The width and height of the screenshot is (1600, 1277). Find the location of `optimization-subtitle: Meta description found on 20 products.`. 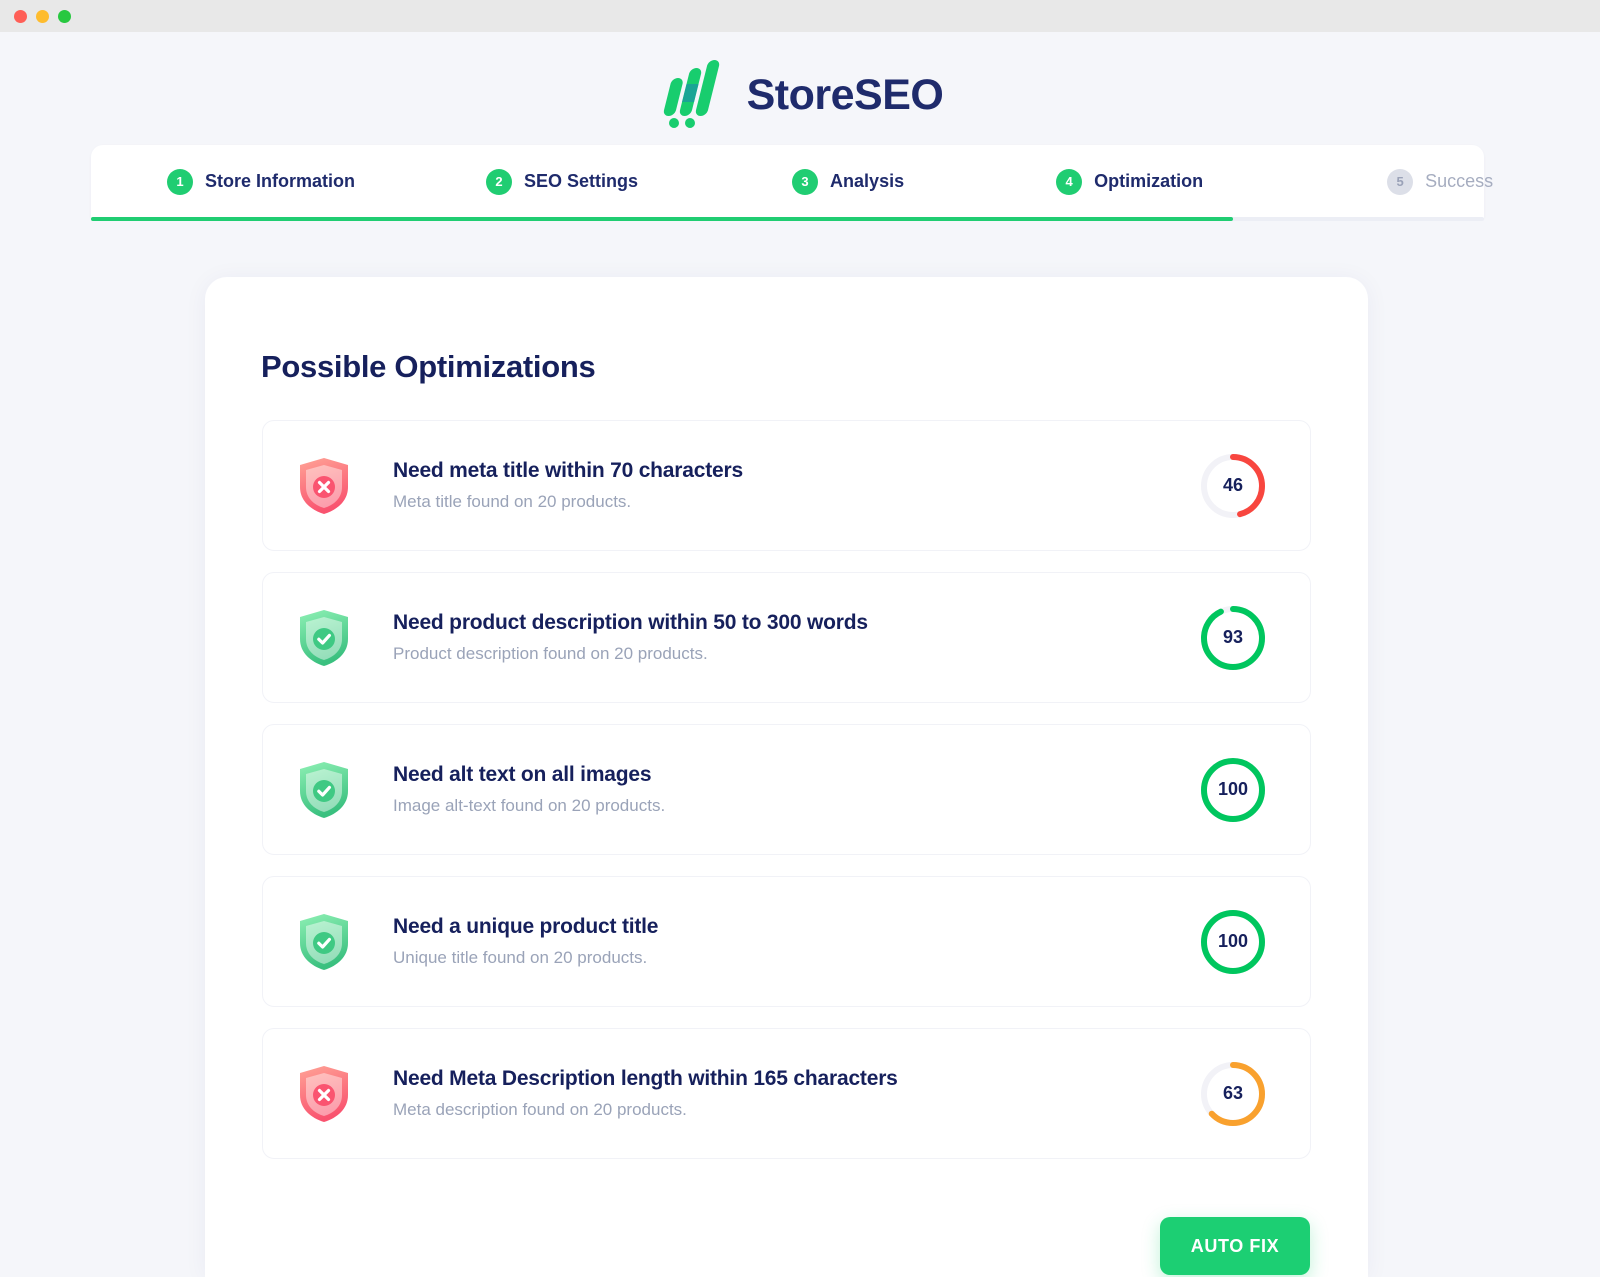

optimization-subtitle: Meta description found on 20 products. is located at coordinates (540, 1109).